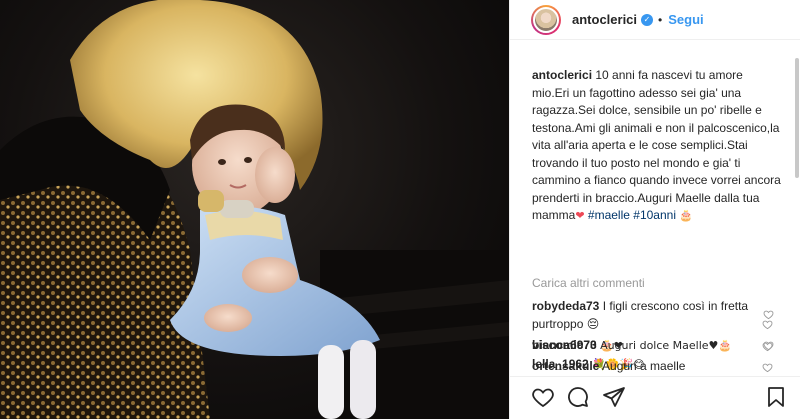 The height and width of the screenshot is (419, 800). Describe the element at coordinates (797, 118) in the screenshot. I see `comments-scrollbar` at that location.